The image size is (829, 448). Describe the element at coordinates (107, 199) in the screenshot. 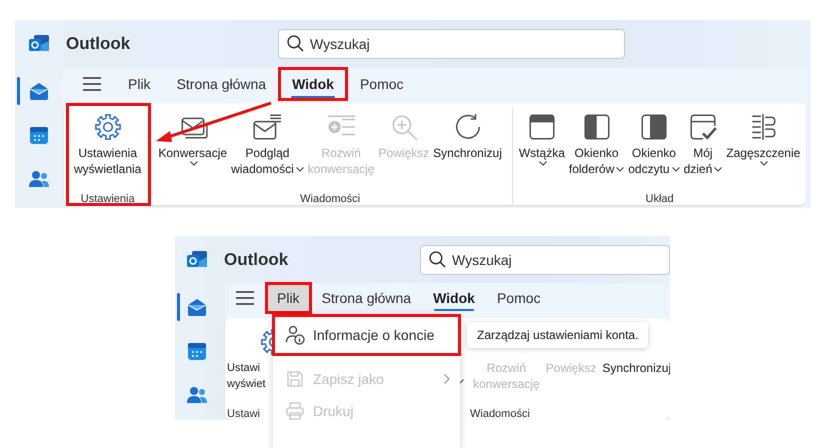

I see `group-label: Ustawienia` at that location.